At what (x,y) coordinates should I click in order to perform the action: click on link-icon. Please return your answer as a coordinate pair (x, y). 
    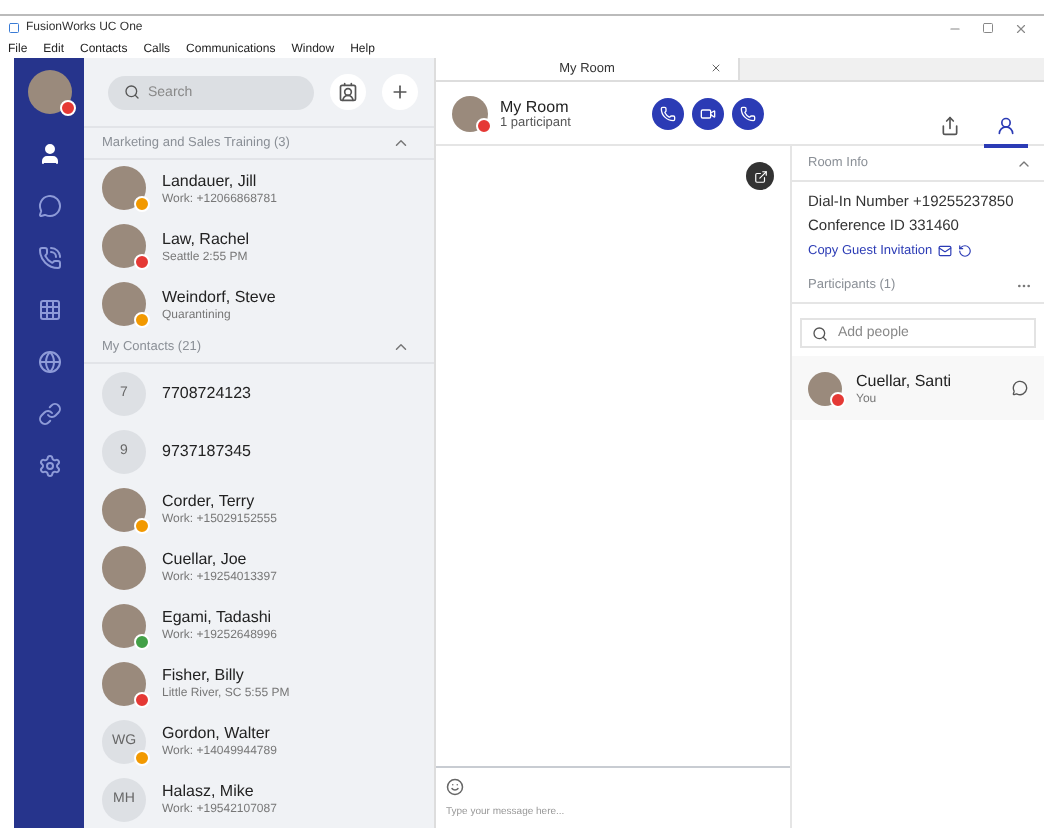
    Looking at the image, I should click on (49, 414).